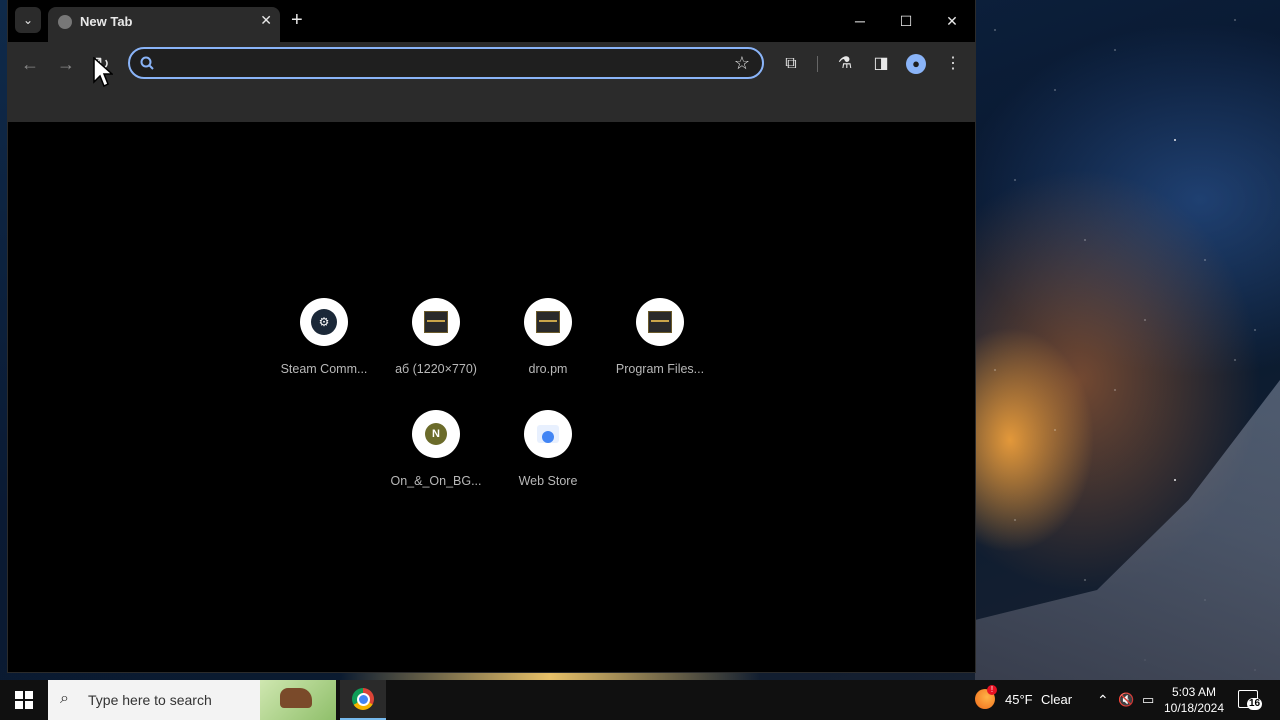  Describe the element at coordinates (30, 64) in the screenshot. I see `arrow-left-icon: ←` at that location.